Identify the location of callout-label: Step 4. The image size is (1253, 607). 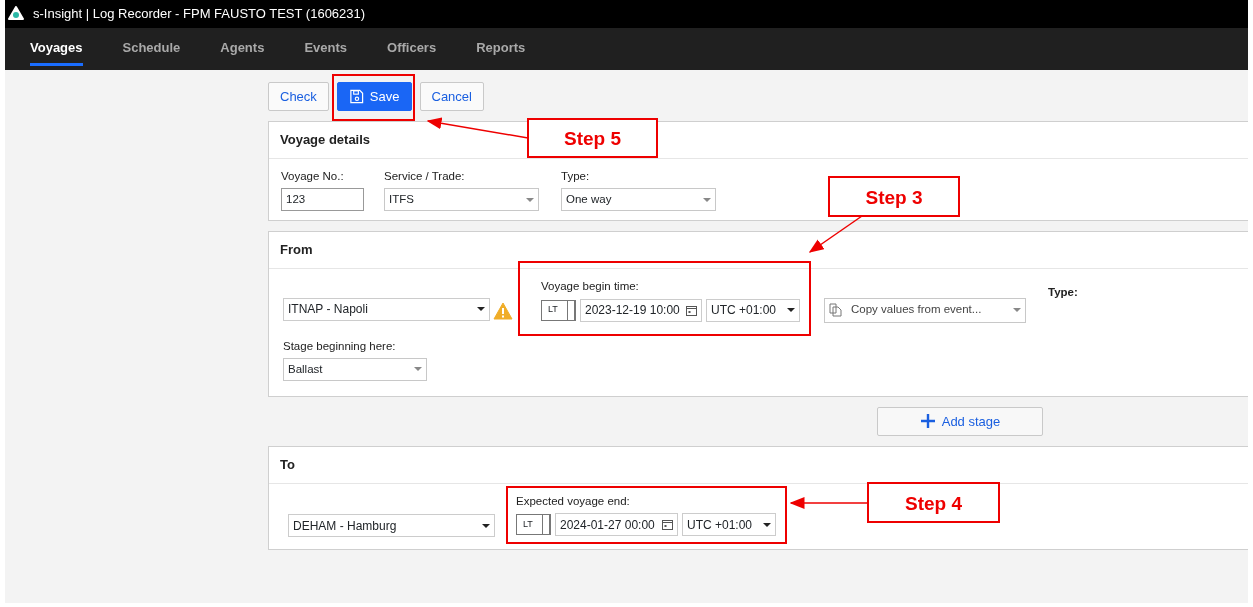
(933, 503).